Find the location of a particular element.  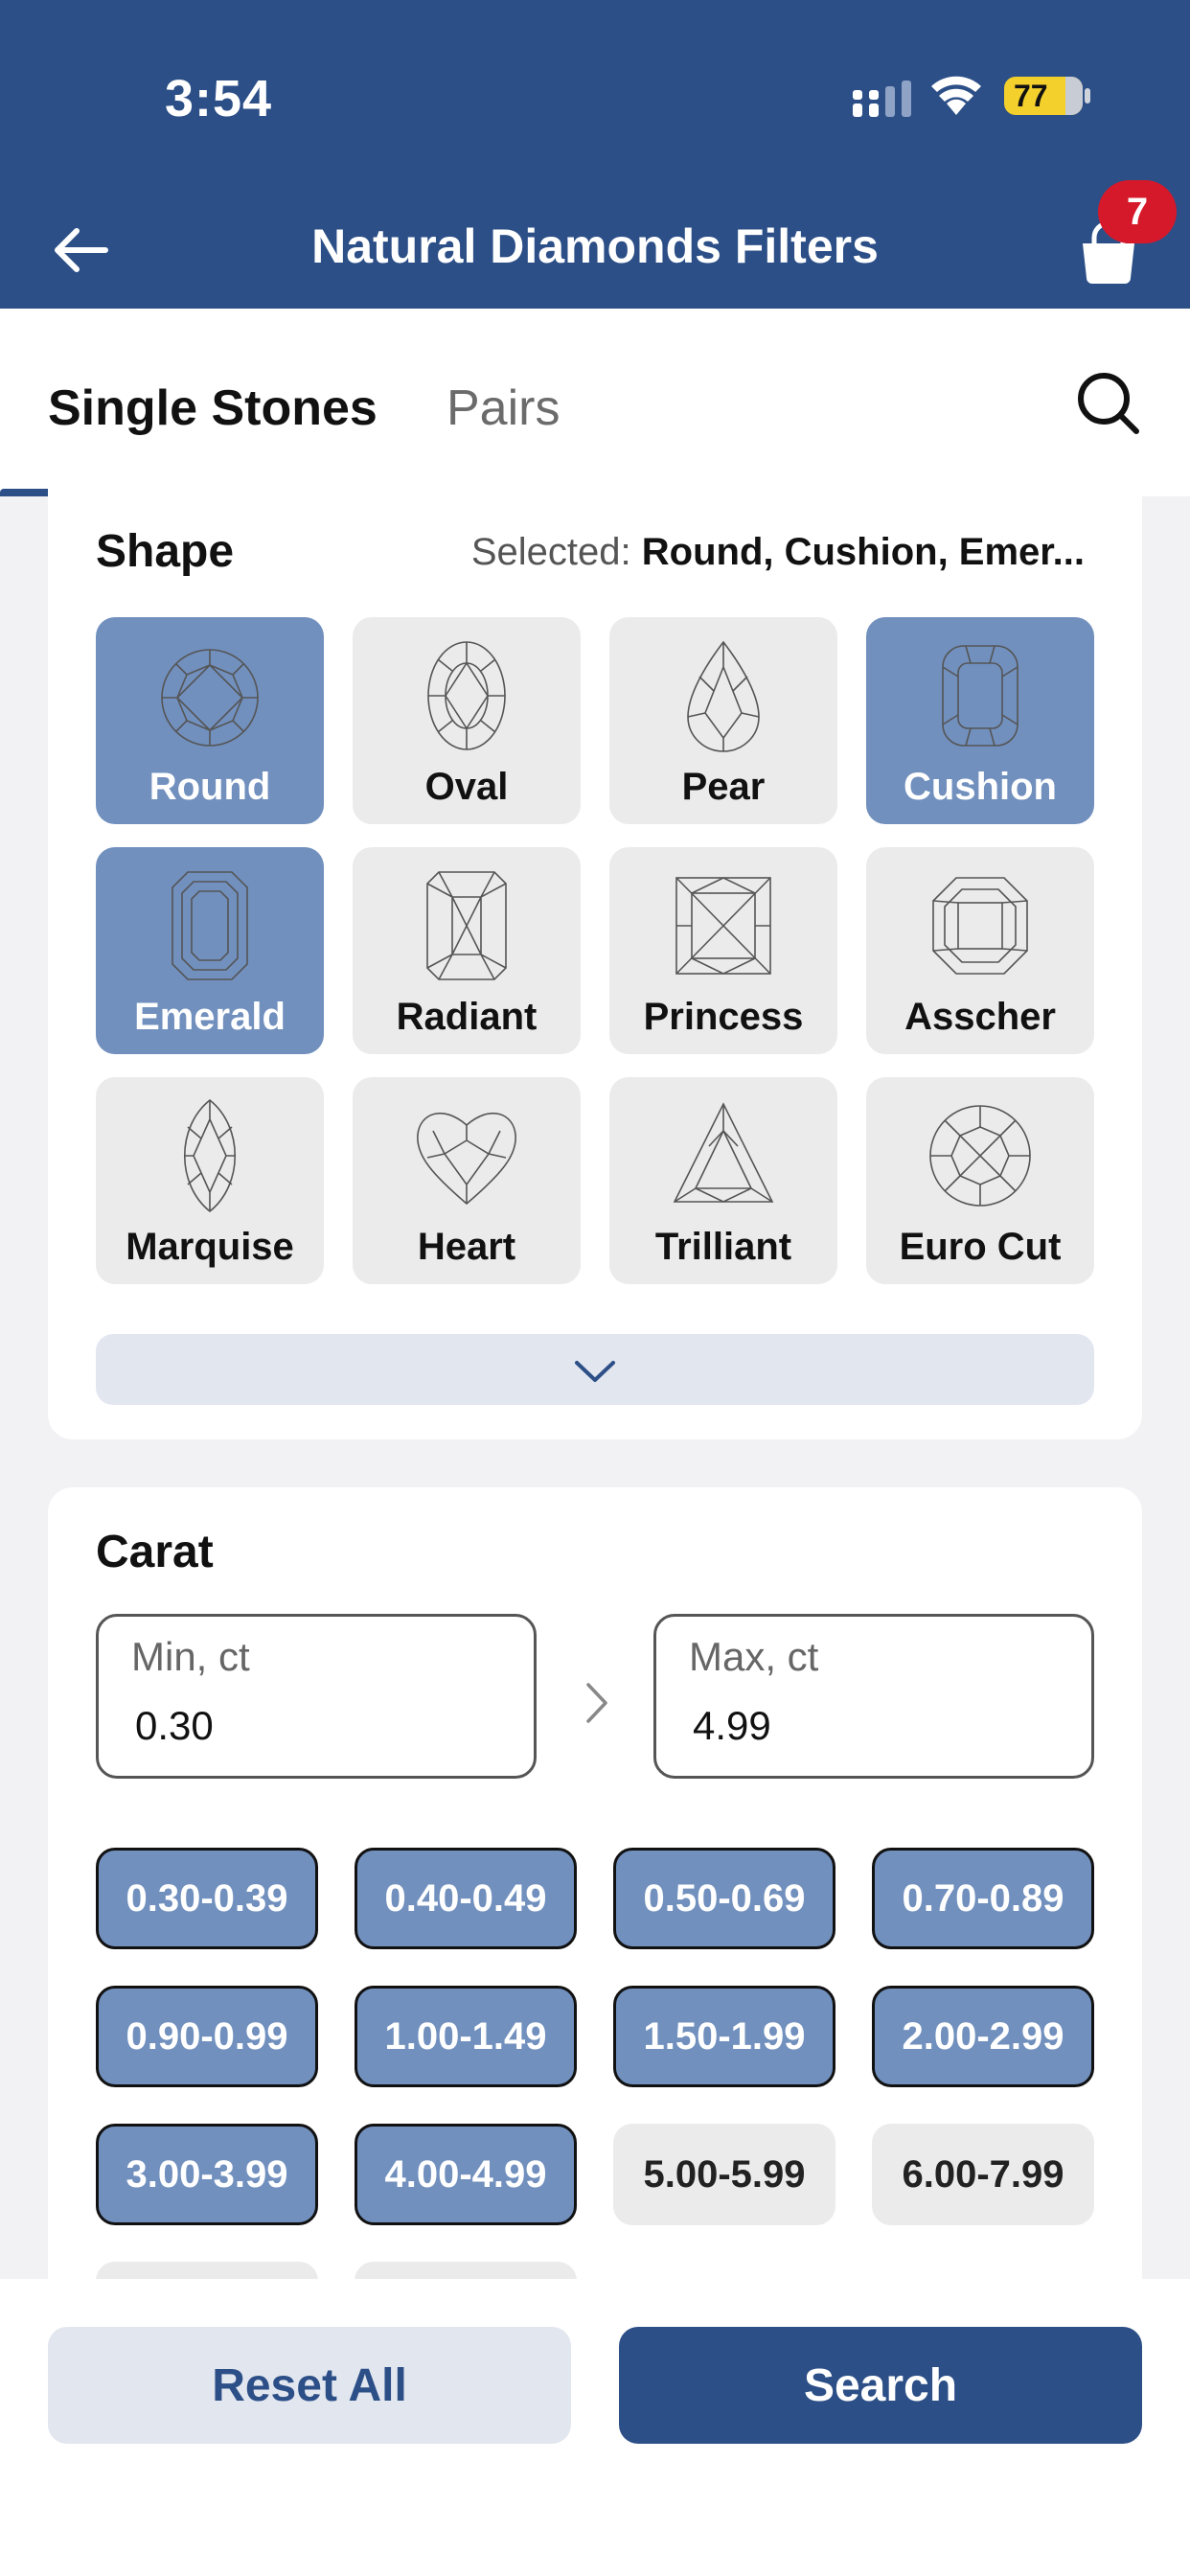

tab-pairs: Pairs is located at coordinates (503, 408).